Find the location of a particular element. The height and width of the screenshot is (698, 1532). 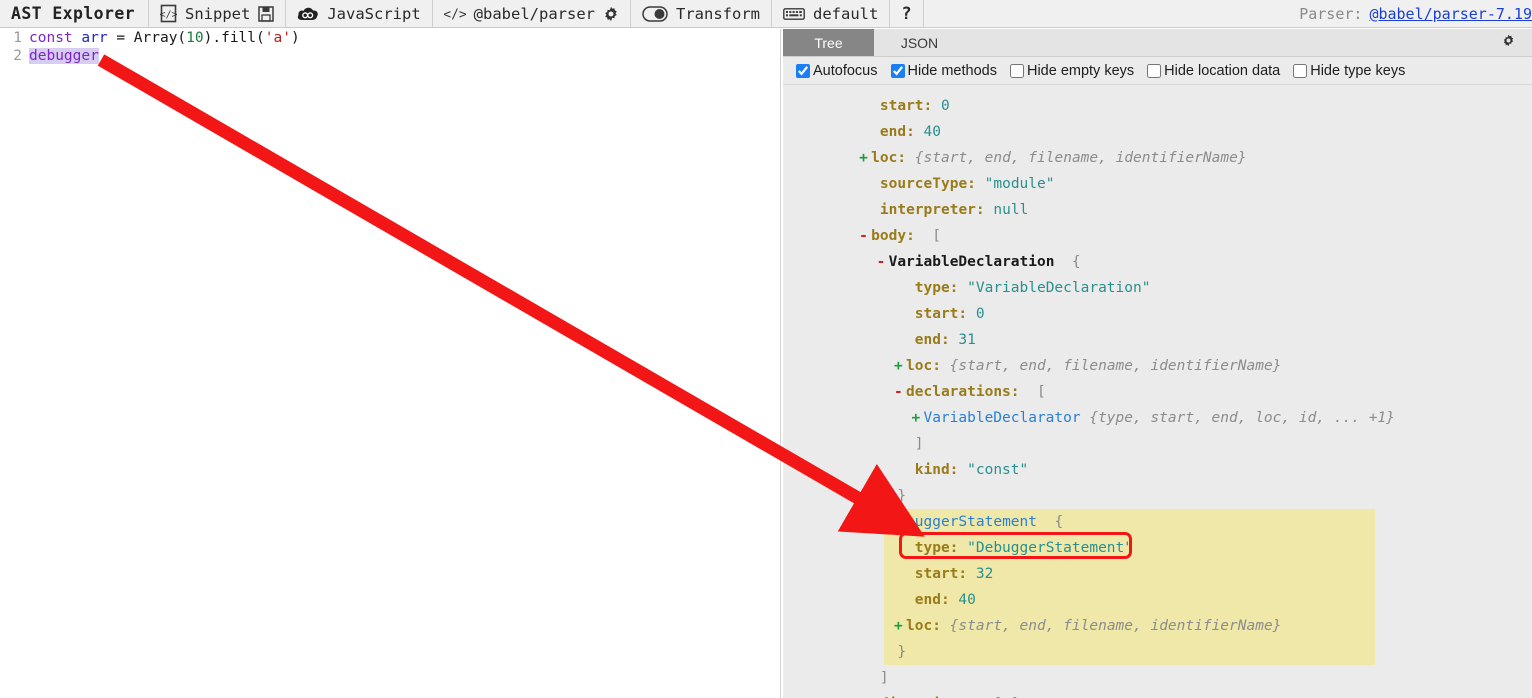

property-key: interpreter: is located at coordinates (932, 210).